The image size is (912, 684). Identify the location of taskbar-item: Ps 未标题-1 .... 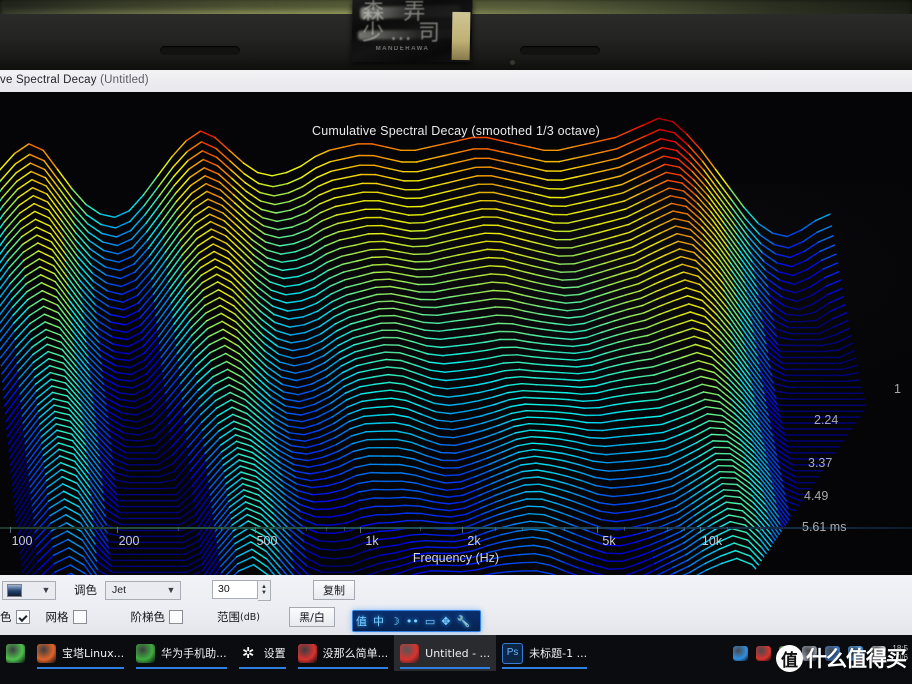
(544, 653).